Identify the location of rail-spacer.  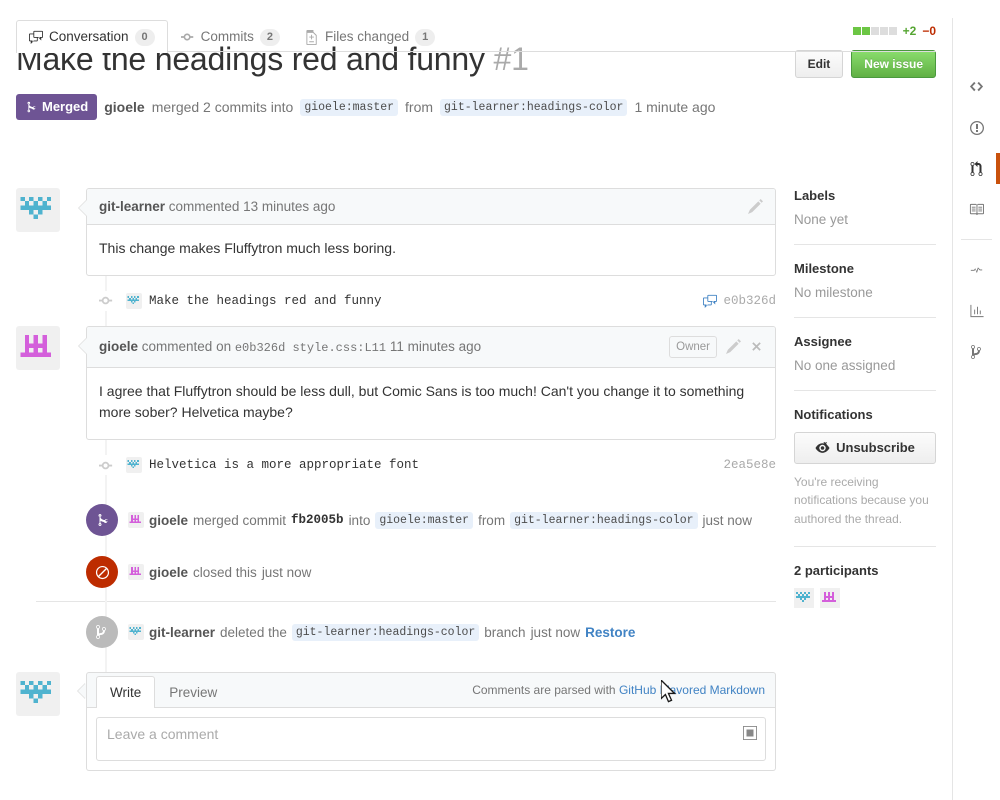
(976, 42).